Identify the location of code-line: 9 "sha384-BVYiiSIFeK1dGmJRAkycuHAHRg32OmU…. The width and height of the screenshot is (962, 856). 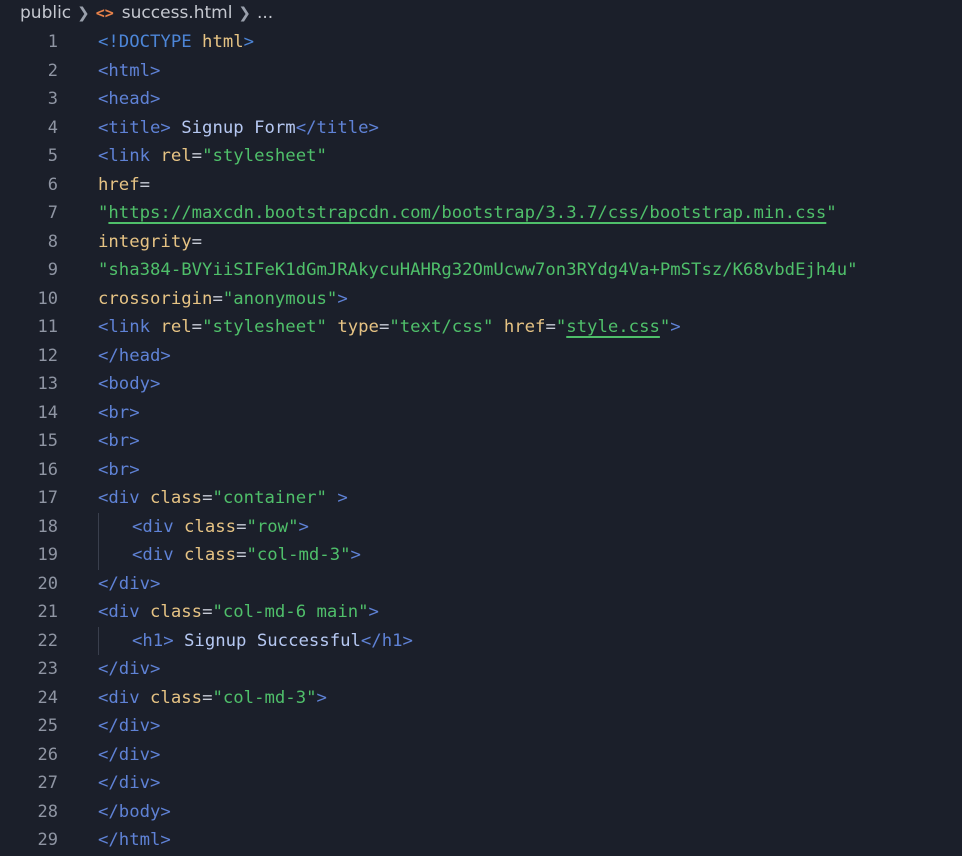
(481, 270).